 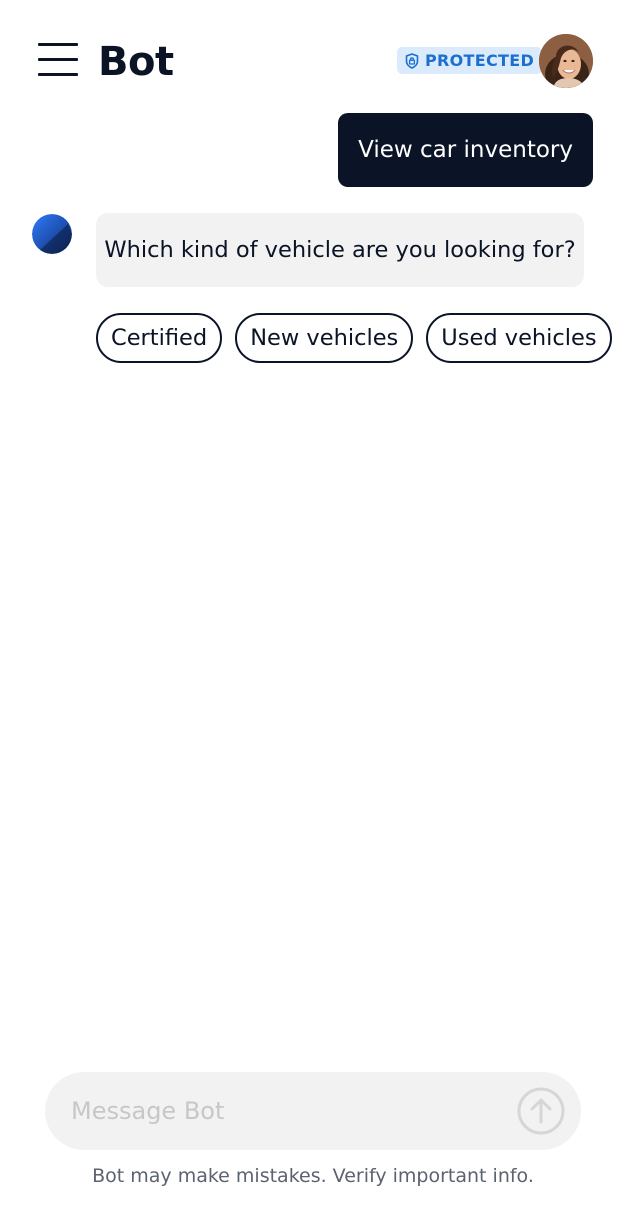 I want to click on message-composer, so click(x=313, y=1111).